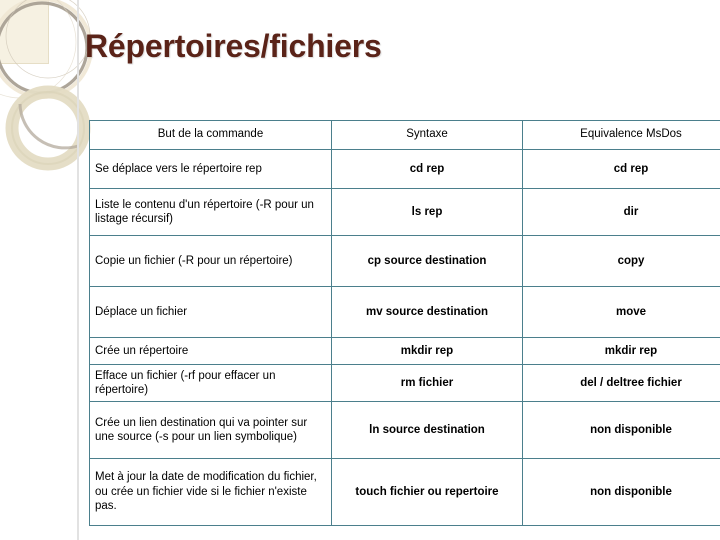 This screenshot has width=720, height=540. I want to click on cell-msdos: cd rep, so click(621, 169).